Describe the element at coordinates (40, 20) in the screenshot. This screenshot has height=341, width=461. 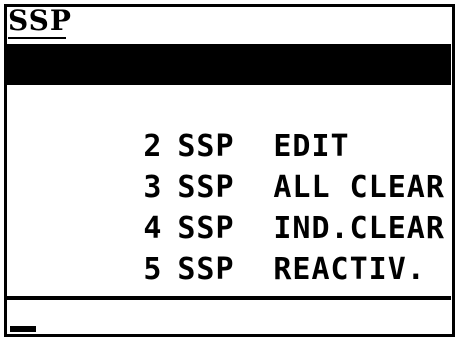
I see `screen-title: SSP` at that location.